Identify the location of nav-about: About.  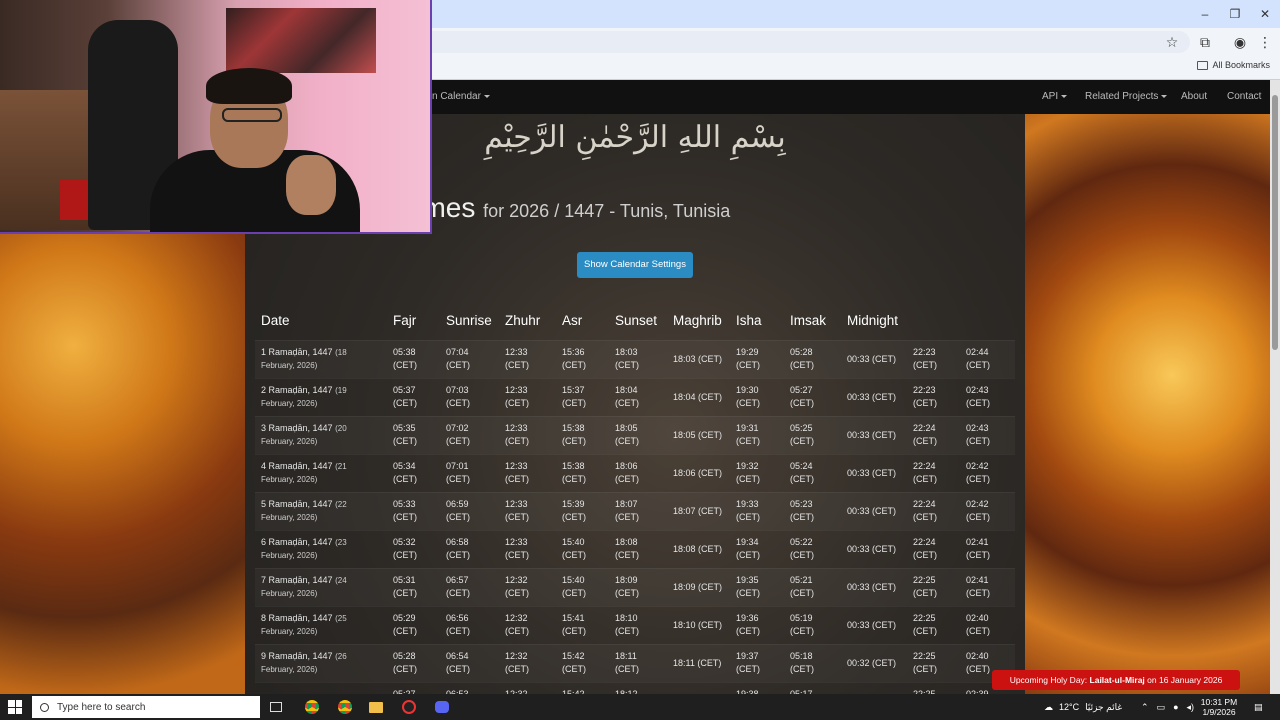
(1194, 96).